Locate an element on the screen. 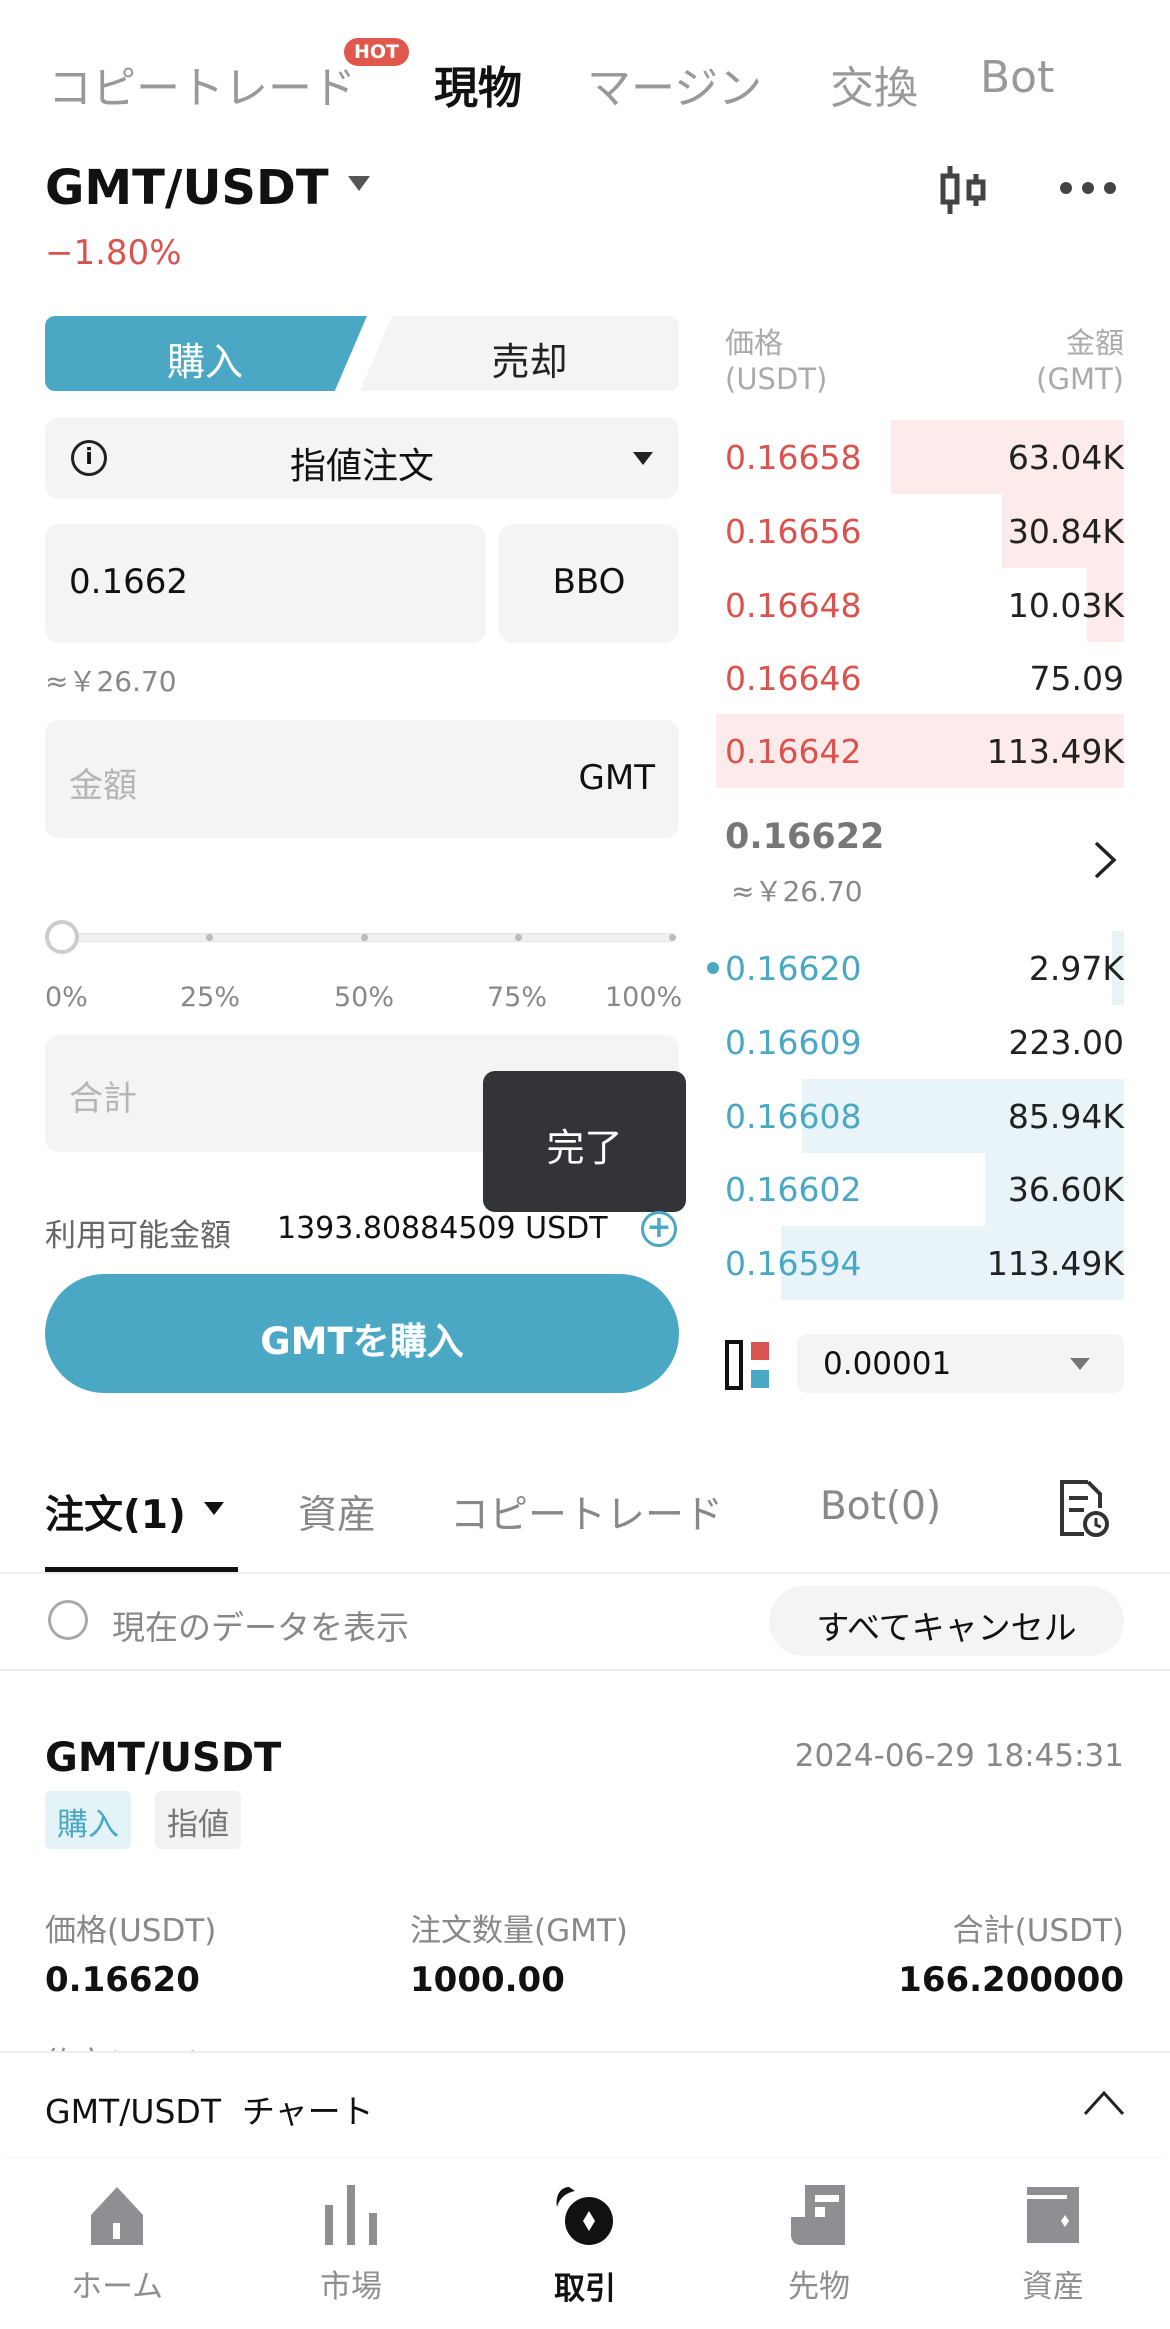 Image resolution: width=1170 pixels, height=2329 pixels. ask-row: 0.16642 113.49K is located at coordinates (920, 751).